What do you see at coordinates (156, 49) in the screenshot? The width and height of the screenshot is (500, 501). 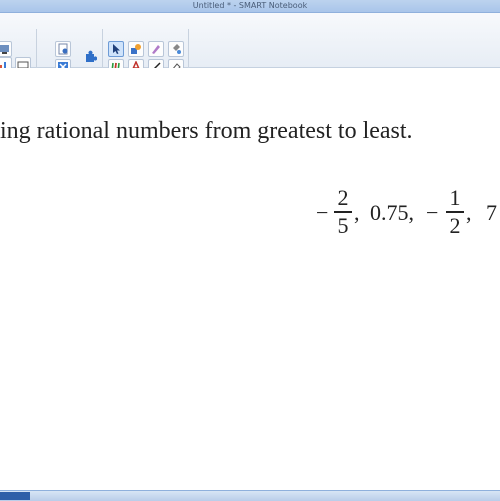 I see `highlighter-icon` at bounding box center [156, 49].